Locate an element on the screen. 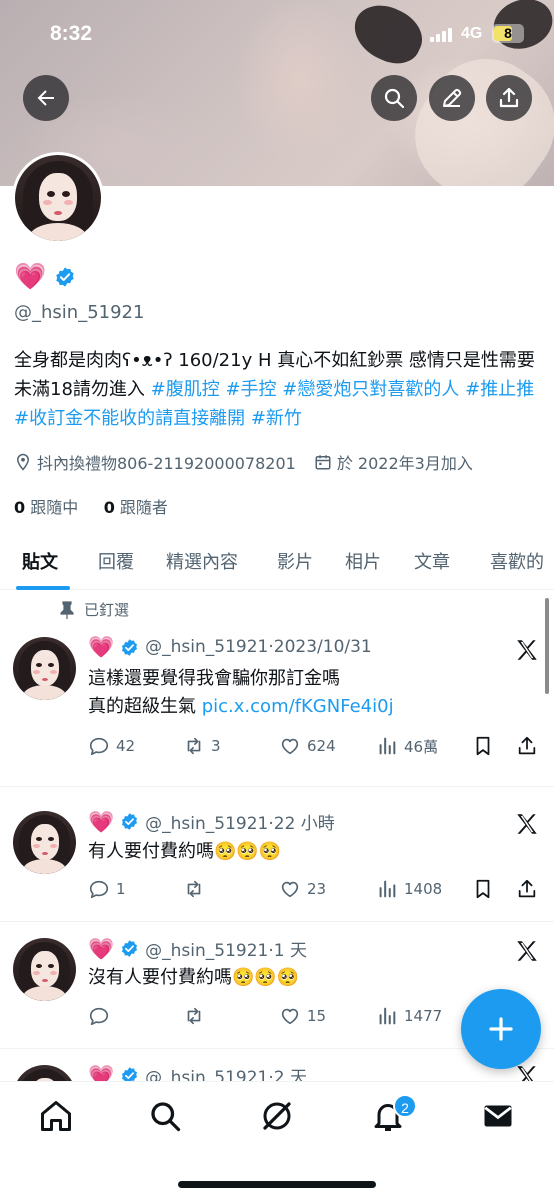 Image resolution: width=554 pixels, height=1200 pixels. search-button is located at coordinates (394, 98).